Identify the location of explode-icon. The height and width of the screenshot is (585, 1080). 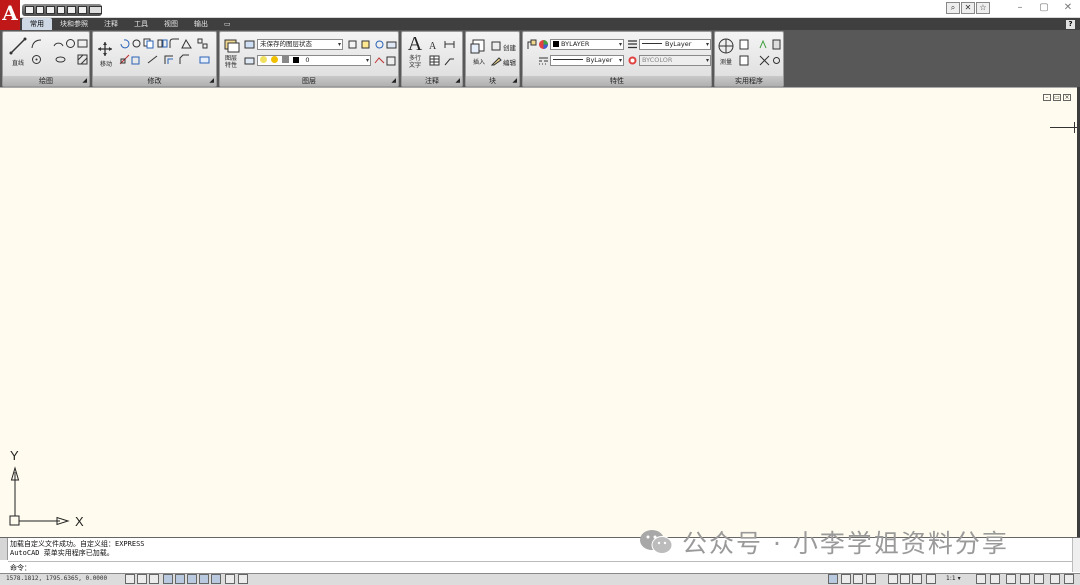
(186, 43).